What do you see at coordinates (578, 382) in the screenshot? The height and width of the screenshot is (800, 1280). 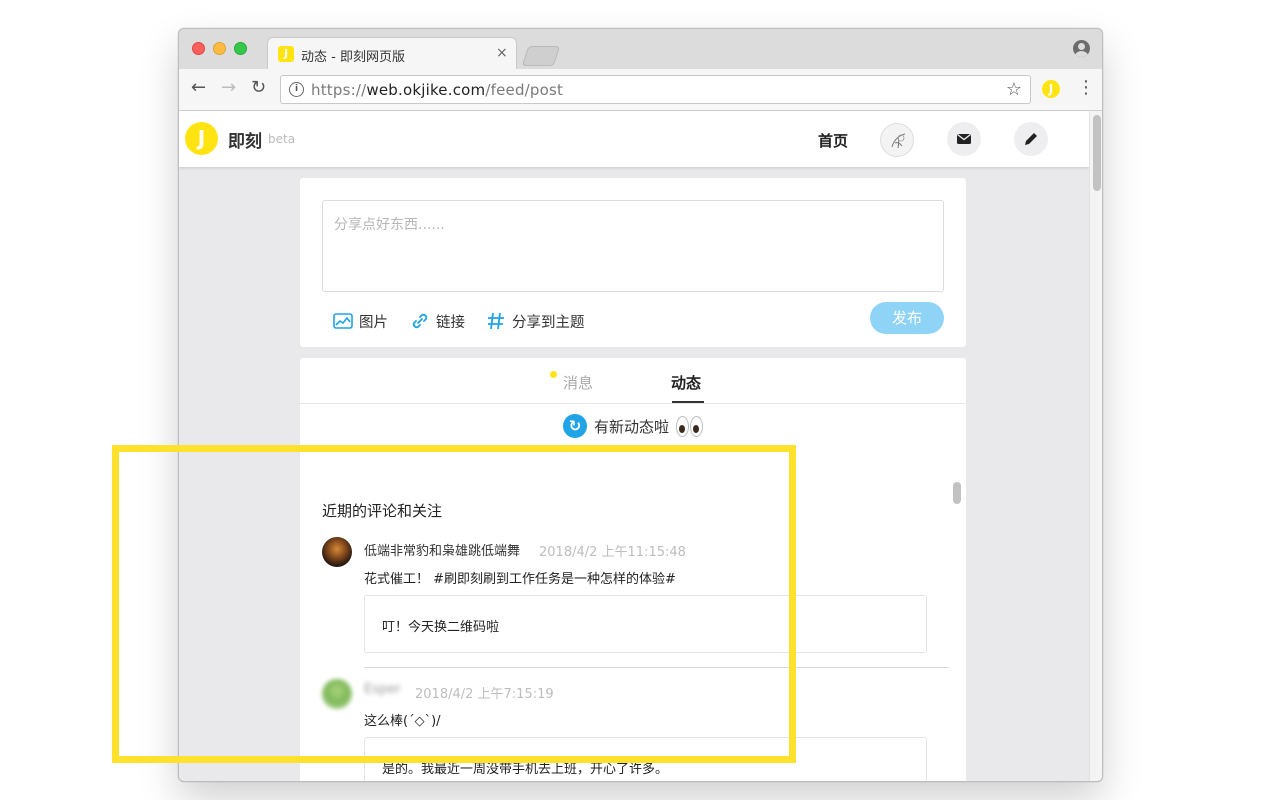 I see `tab-messages: 消息` at bounding box center [578, 382].